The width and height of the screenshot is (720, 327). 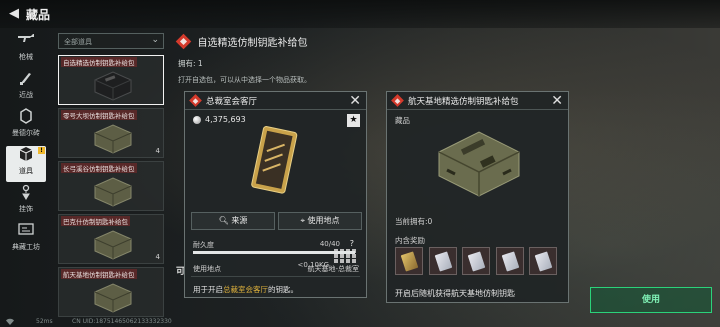 I want to click on page-title: 藏品, so click(x=38, y=15).